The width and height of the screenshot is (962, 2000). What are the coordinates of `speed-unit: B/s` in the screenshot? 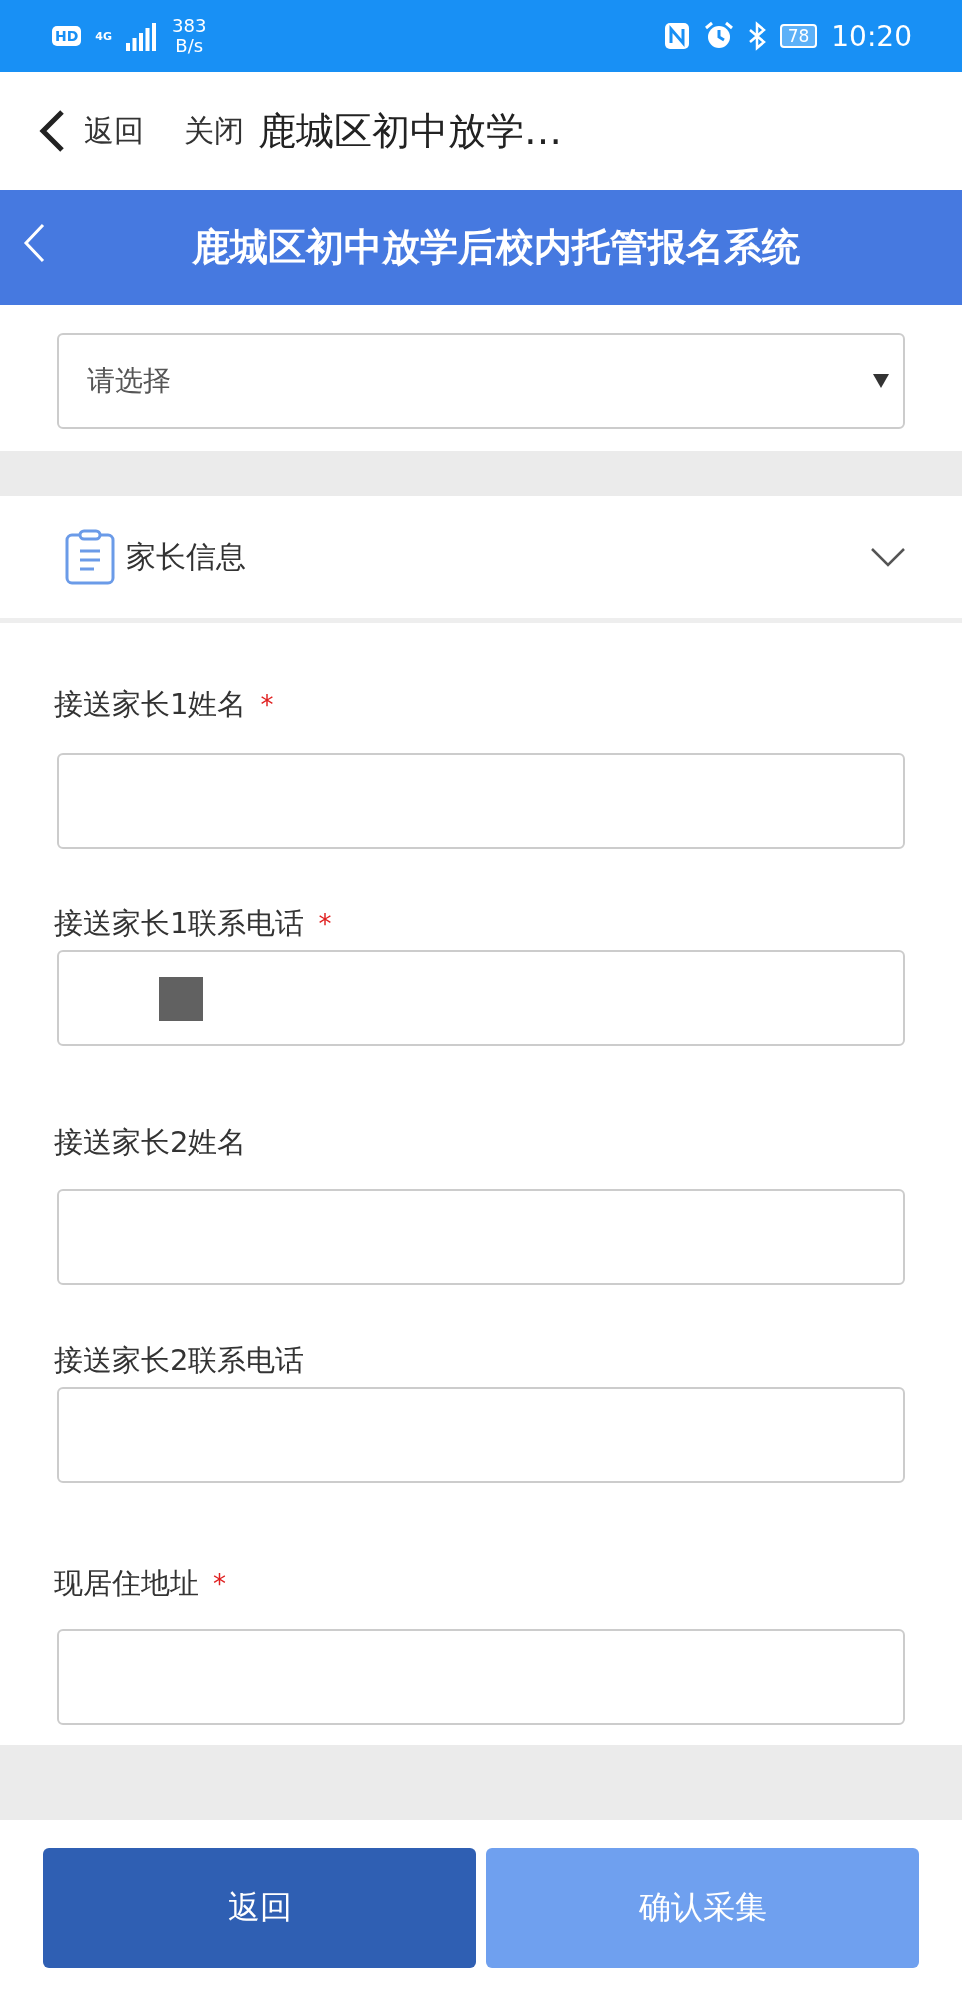 It's located at (189, 46).